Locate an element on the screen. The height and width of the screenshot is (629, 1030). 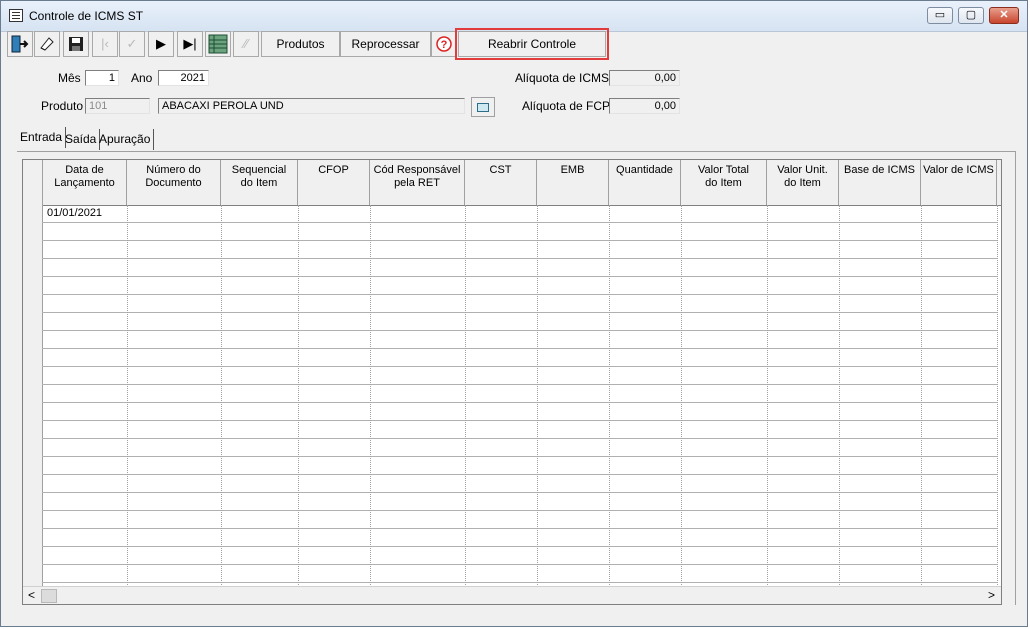
horizontal-scrollbar: < > is located at coordinates (512, 595).